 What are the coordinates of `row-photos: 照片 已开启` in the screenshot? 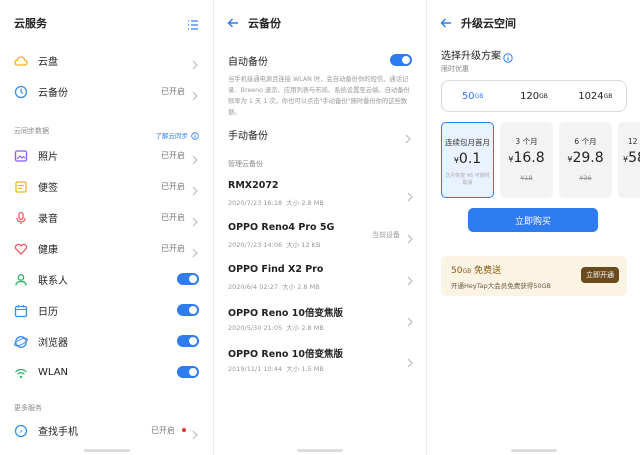 It's located at (106, 155).